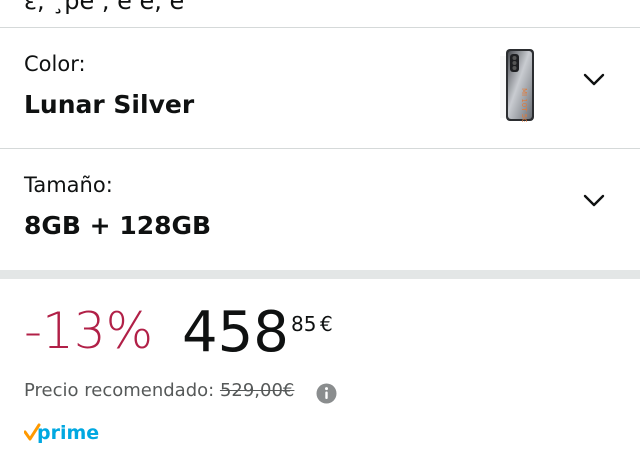 The width and height of the screenshot is (640, 459). What do you see at coordinates (104, 7) in the screenshot?
I see `top-partial-text: ε, ¸pe , e e, e` at bounding box center [104, 7].